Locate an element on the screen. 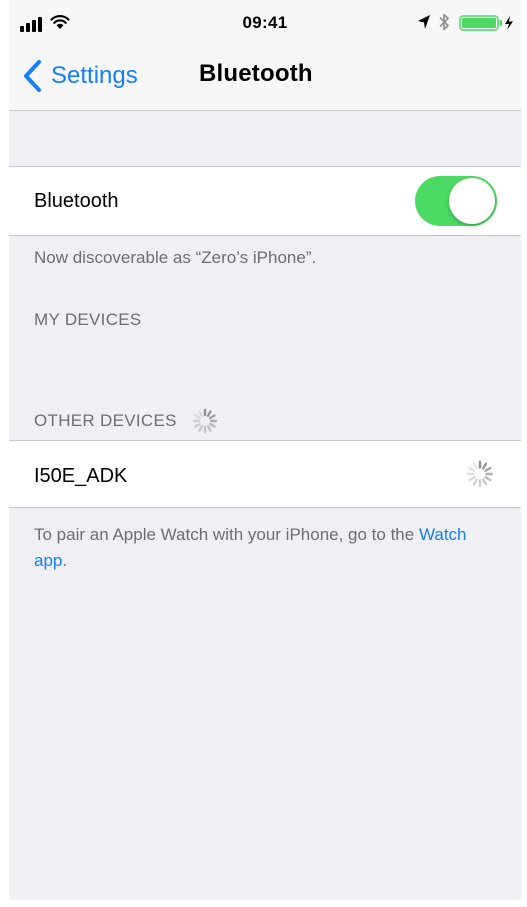  other-devices-header: OTHER DEVICES is located at coordinates (105, 420).